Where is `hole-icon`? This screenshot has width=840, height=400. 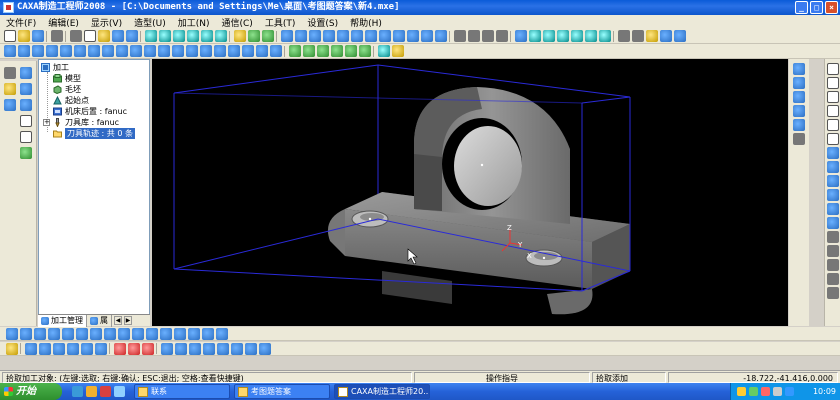
hole-icon is located at coordinates (427, 36).